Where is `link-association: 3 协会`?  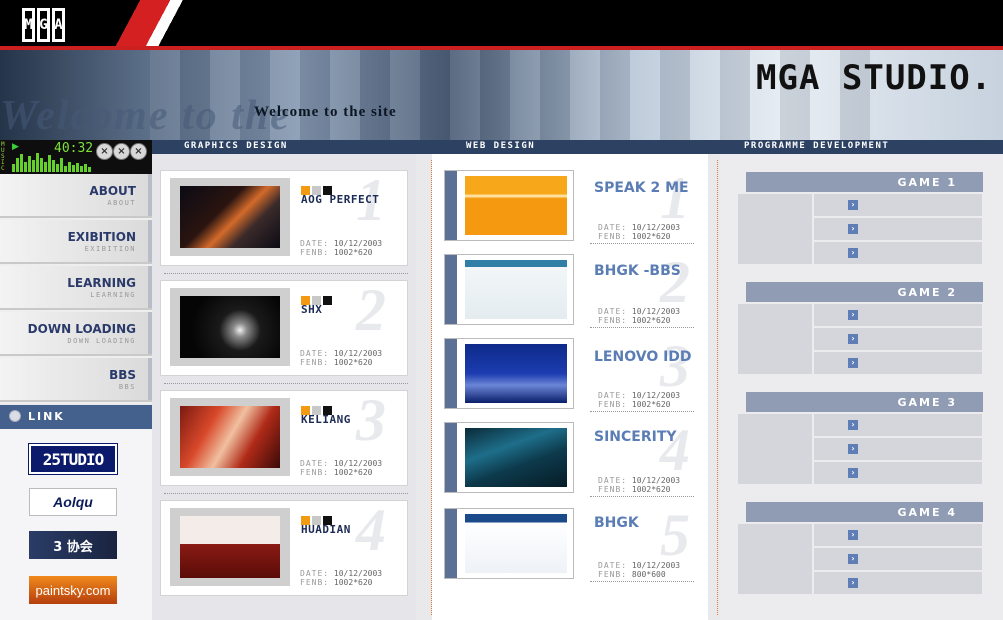 link-association: 3 协会 is located at coordinates (73, 545).